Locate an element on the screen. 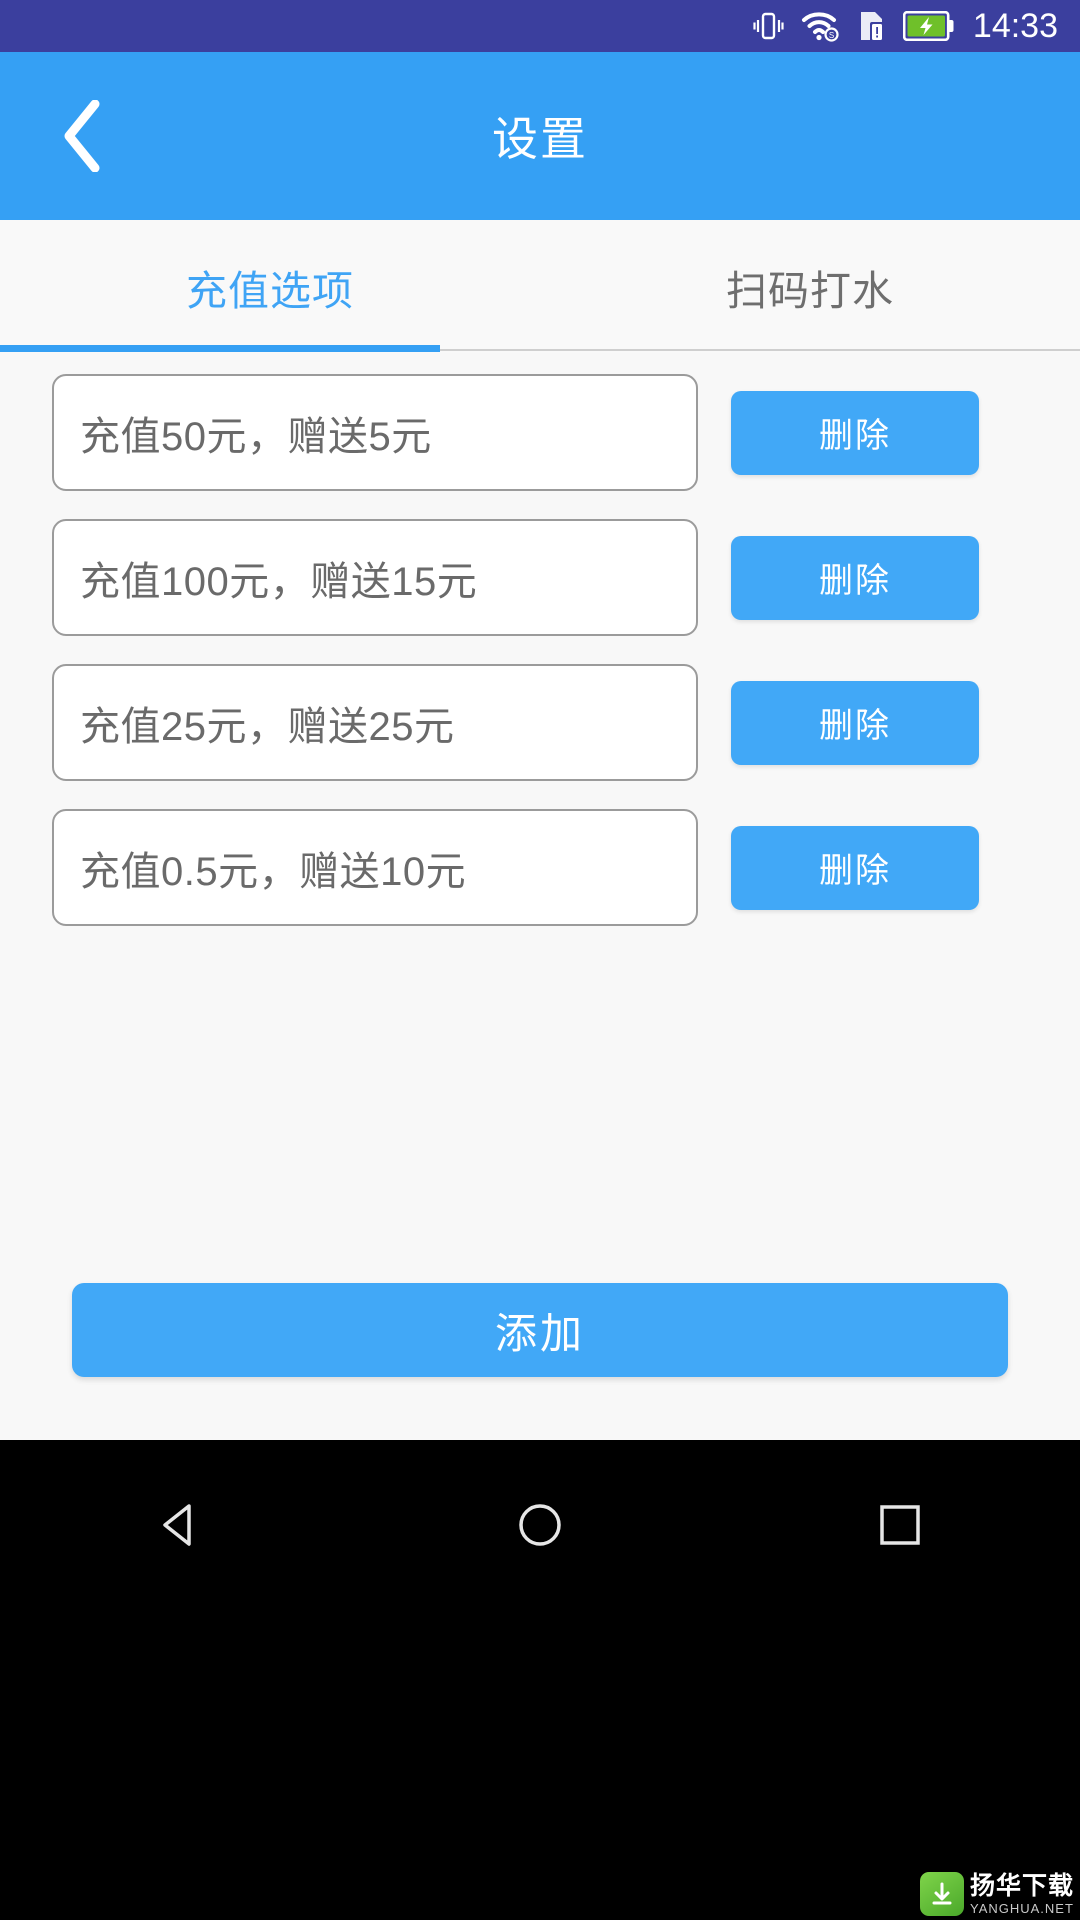 The image size is (1080, 1920). recharge-option-input: 充值25元，赠送25元 is located at coordinates (375, 722).